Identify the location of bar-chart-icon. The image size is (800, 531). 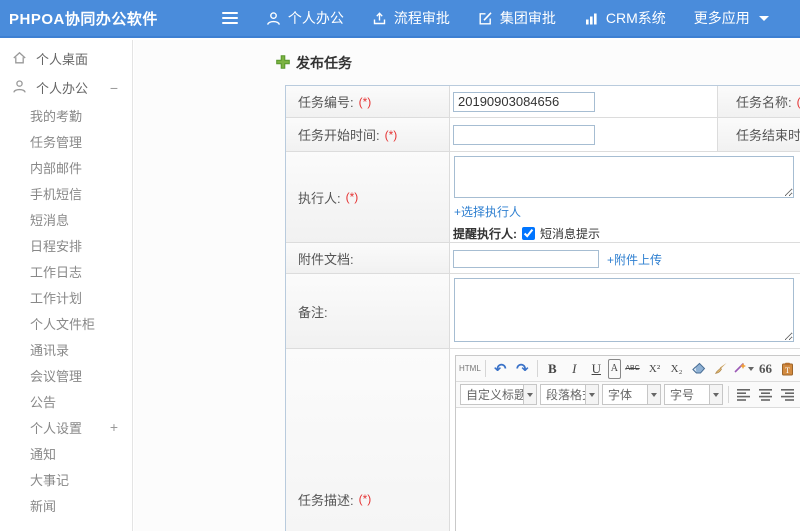
(591, 18).